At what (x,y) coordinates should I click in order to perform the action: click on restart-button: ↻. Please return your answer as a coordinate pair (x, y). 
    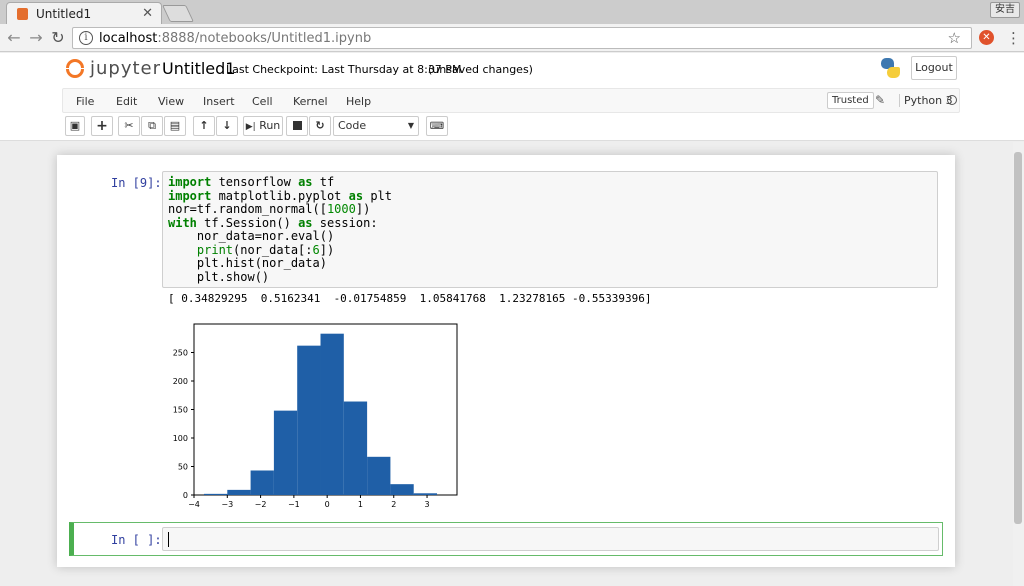
    Looking at the image, I should click on (320, 126).